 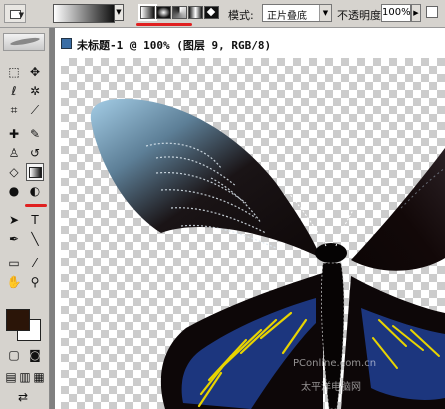 I want to click on magic-wand-tool-icon: ✲, so click(x=35, y=91).